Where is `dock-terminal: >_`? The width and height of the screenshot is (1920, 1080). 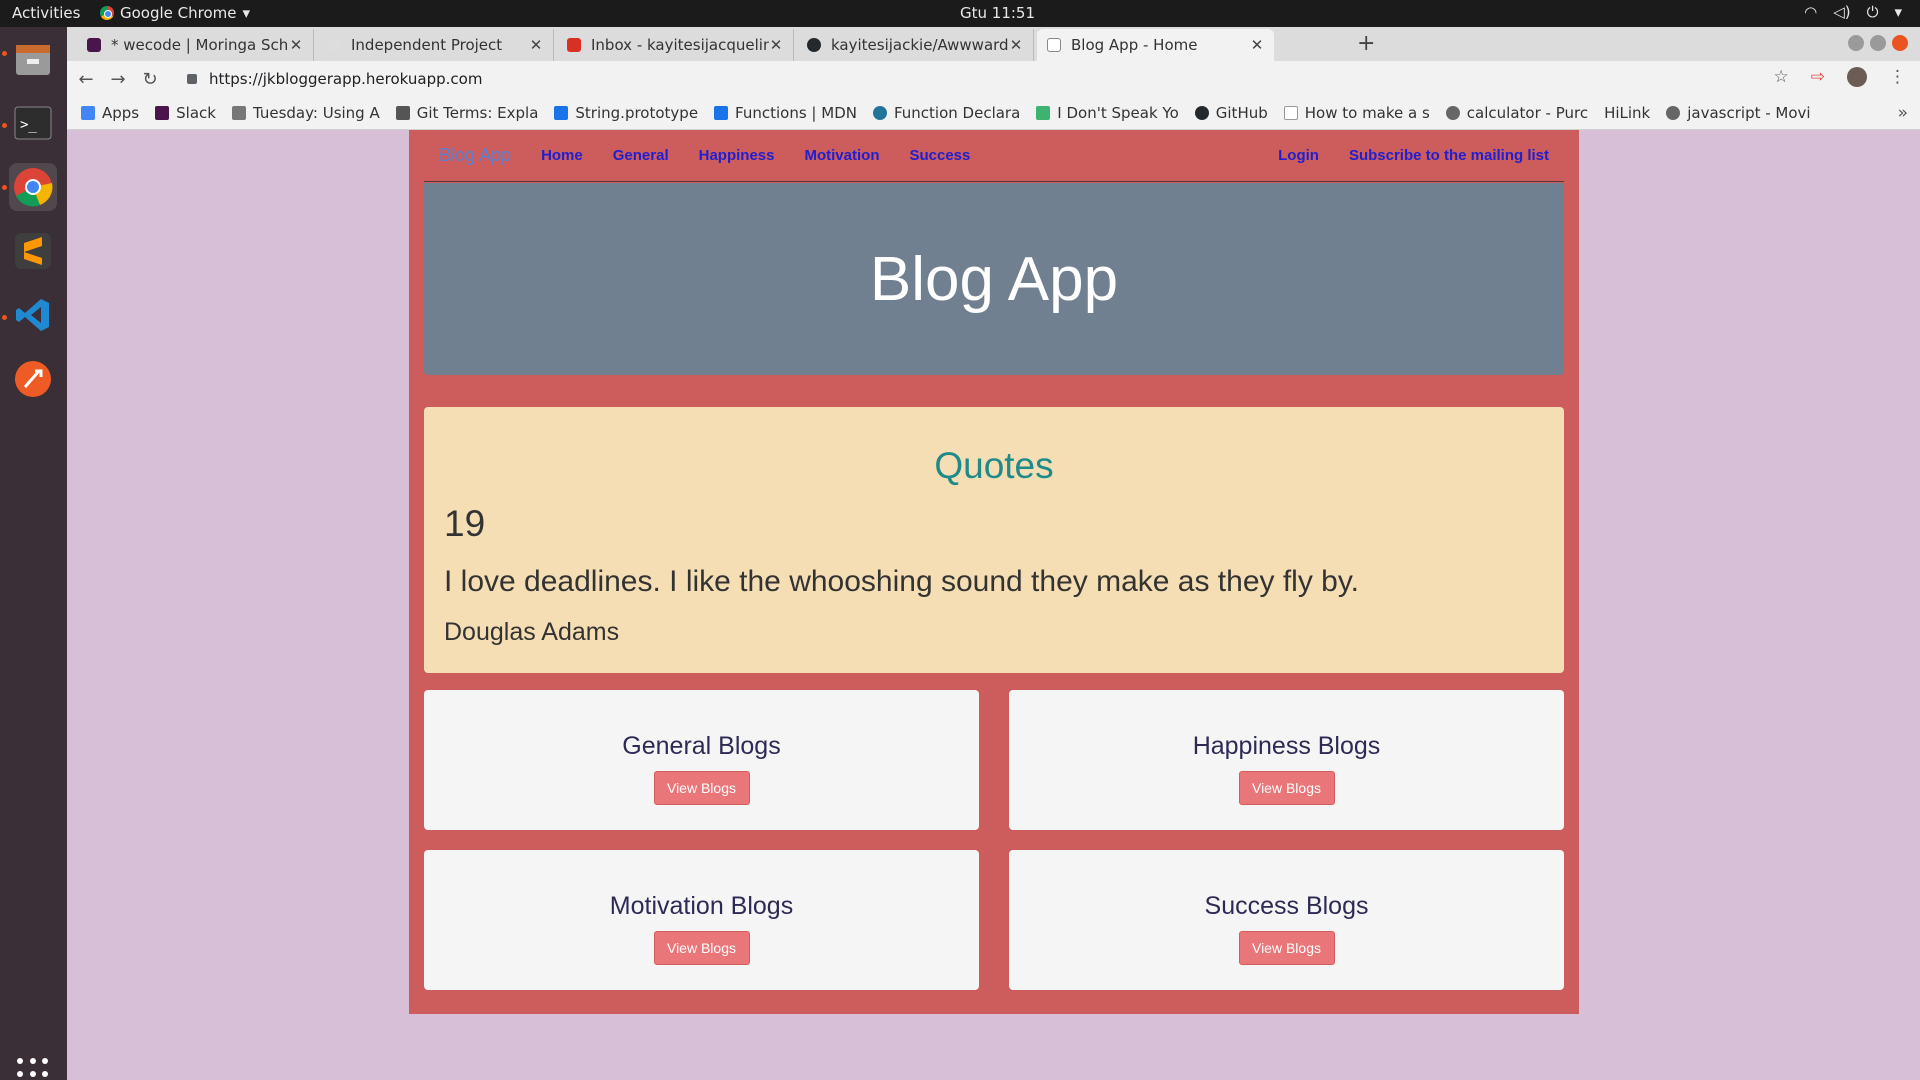 dock-terminal: >_ is located at coordinates (33, 123).